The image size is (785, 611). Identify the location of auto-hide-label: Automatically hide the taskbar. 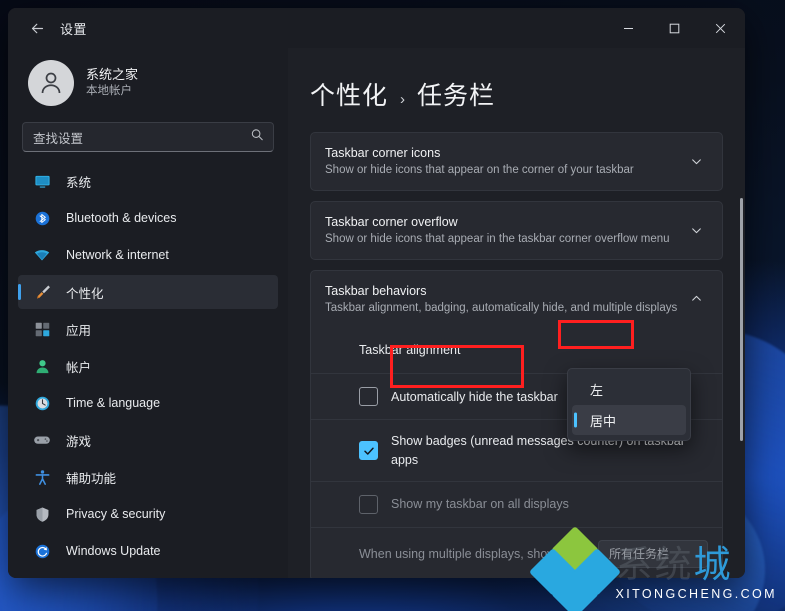
(474, 396).